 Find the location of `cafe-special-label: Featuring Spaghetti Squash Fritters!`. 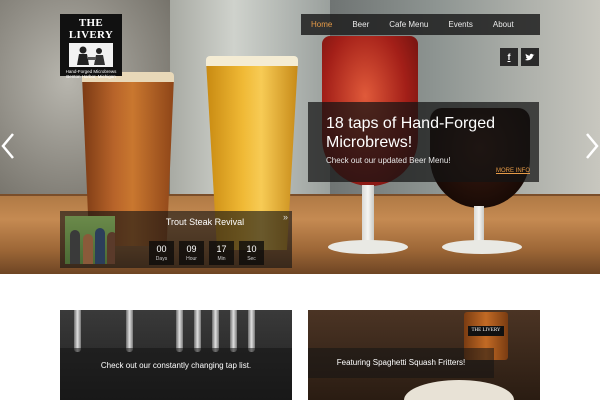

cafe-special-label: Featuring Spaghetti Squash Fritters! is located at coordinates (401, 362).